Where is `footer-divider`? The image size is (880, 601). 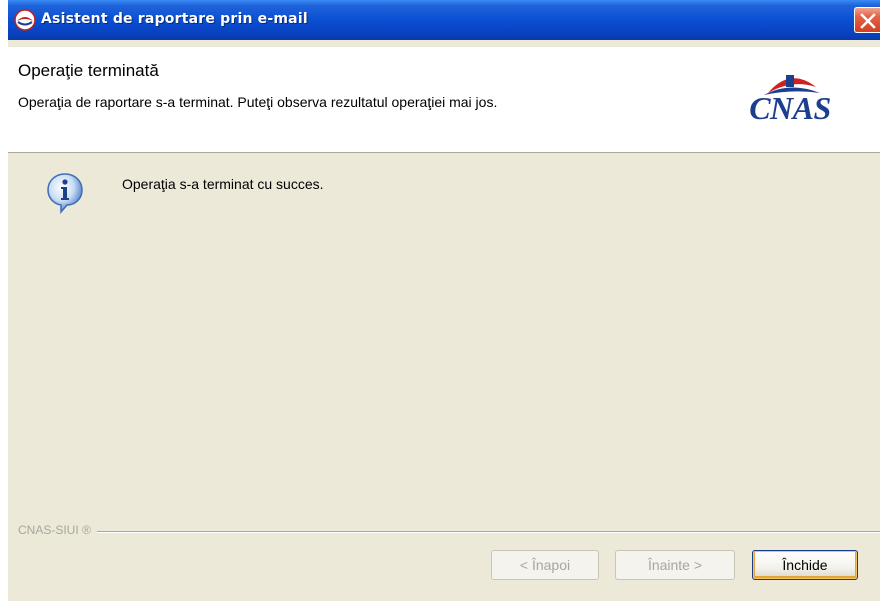
footer-divider is located at coordinates (449, 532).